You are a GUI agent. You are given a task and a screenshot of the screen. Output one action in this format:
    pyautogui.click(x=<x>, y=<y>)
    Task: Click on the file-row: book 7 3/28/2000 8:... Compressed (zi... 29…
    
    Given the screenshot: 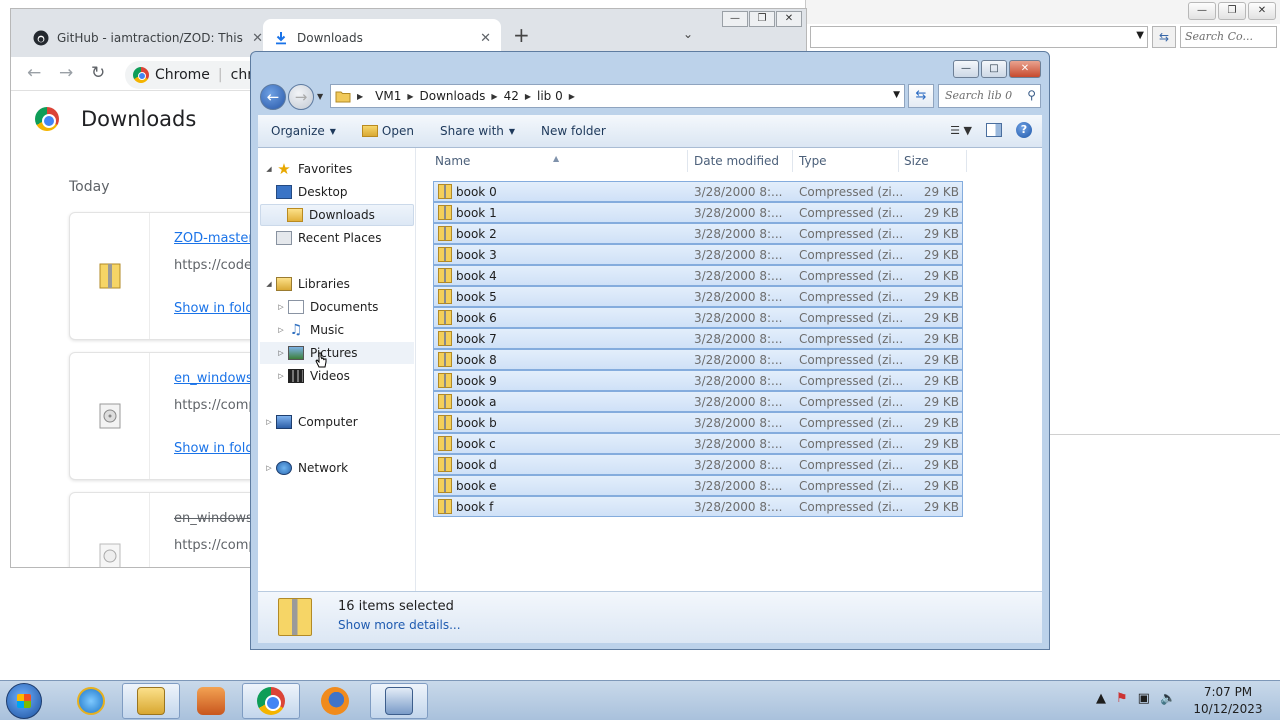 What is the action you would take?
    pyautogui.click(x=698, y=338)
    